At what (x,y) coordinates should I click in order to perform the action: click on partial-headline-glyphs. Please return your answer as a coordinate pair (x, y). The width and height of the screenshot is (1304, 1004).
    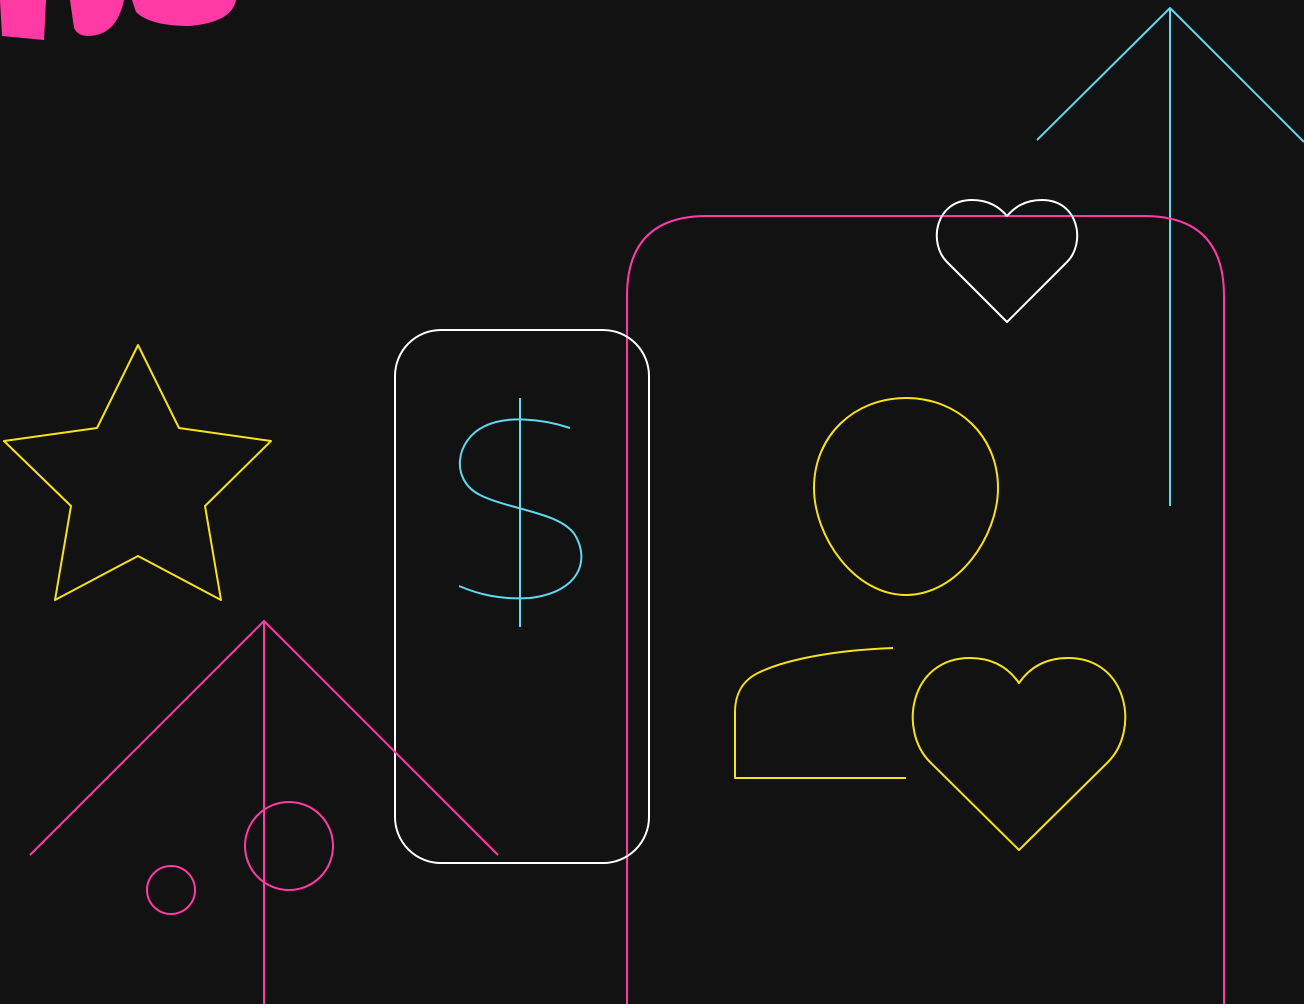
    Looking at the image, I should click on (118, 20).